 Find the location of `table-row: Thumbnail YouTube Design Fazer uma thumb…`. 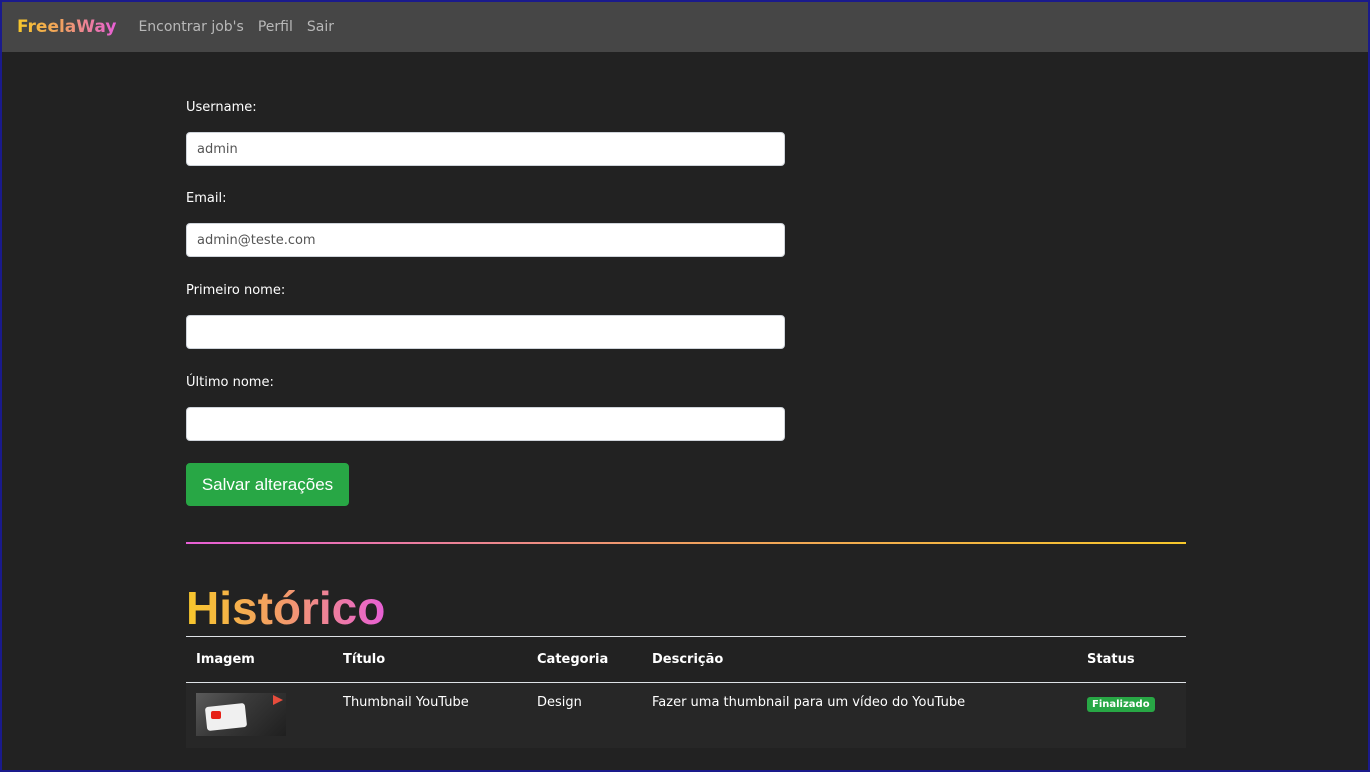

table-row: Thumbnail YouTube Design Fazer uma thumb… is located at coordinates (686, 715).